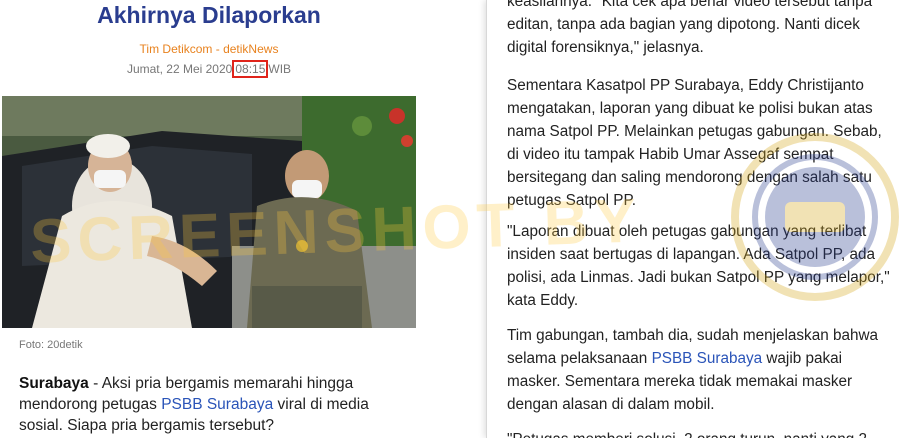 Image resolution: width=903 pixels, height=438 pixels. I want to click on lede-link-psbb-surabaya: PSBB Surabaya, so click(217, 404).